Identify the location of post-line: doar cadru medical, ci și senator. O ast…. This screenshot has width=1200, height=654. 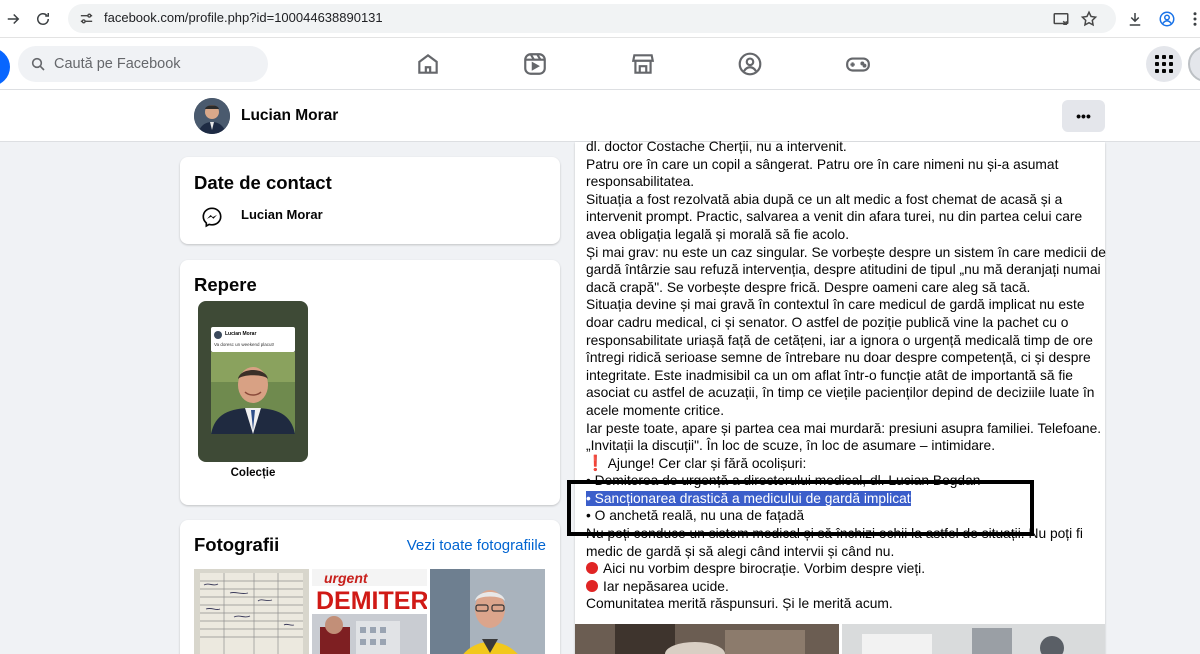
(827, 322).